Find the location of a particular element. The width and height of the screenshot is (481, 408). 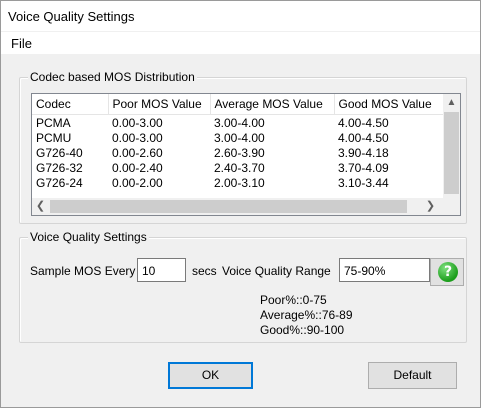

cell-average: 2.00-3.10 is located at coordinates (239, 182).